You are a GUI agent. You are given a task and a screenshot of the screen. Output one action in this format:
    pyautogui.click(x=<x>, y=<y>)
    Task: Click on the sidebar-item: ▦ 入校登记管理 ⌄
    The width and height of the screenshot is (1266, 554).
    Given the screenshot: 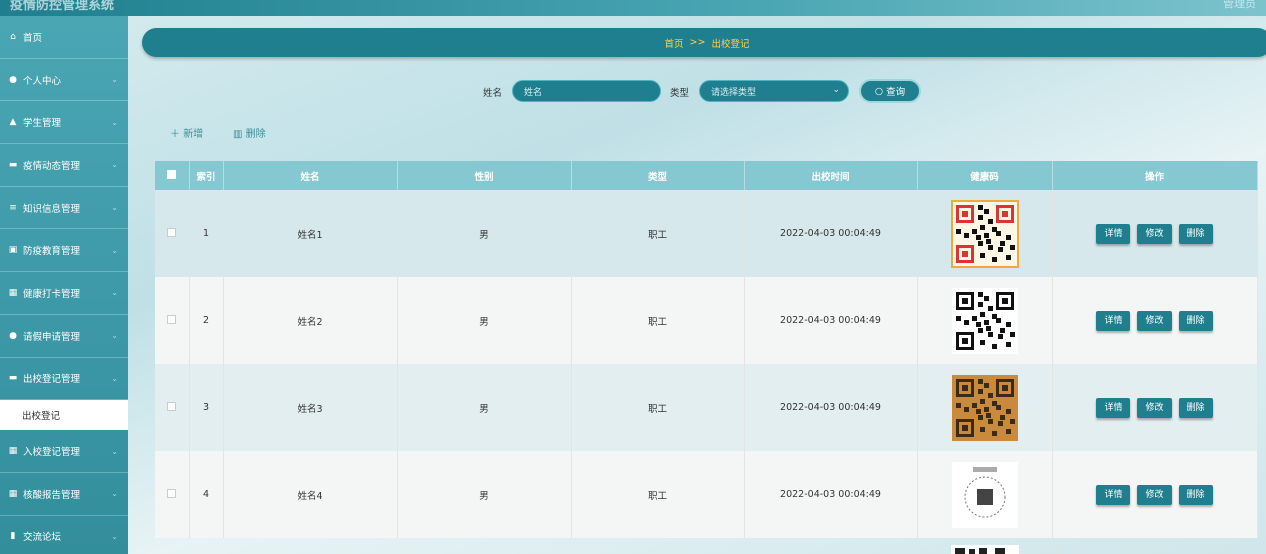 What is the action you would take?
    pyautogui.click(x=64, y=451)
    